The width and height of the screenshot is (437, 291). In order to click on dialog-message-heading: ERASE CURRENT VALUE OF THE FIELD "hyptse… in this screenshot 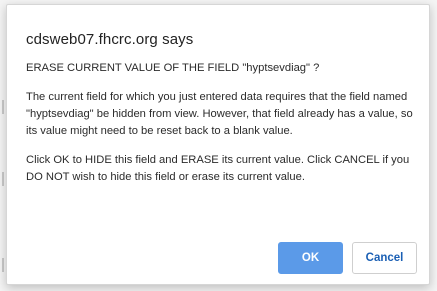, I will do `click(173, 68)`.